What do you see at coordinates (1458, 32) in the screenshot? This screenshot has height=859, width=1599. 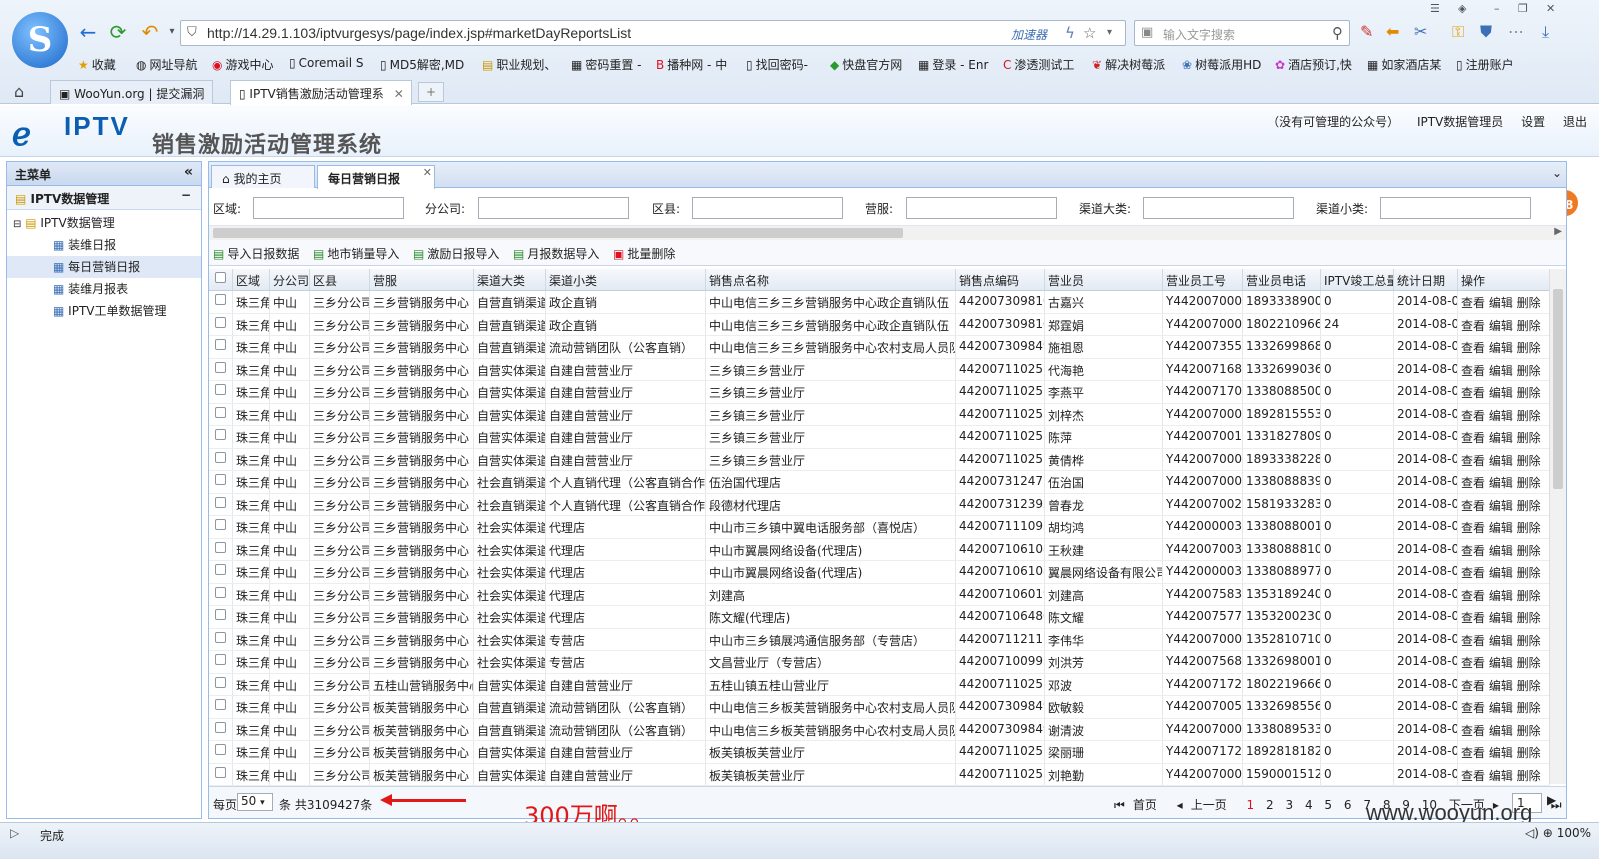 I see `key-icon: ⚿` at bounding box center [1458, 32].